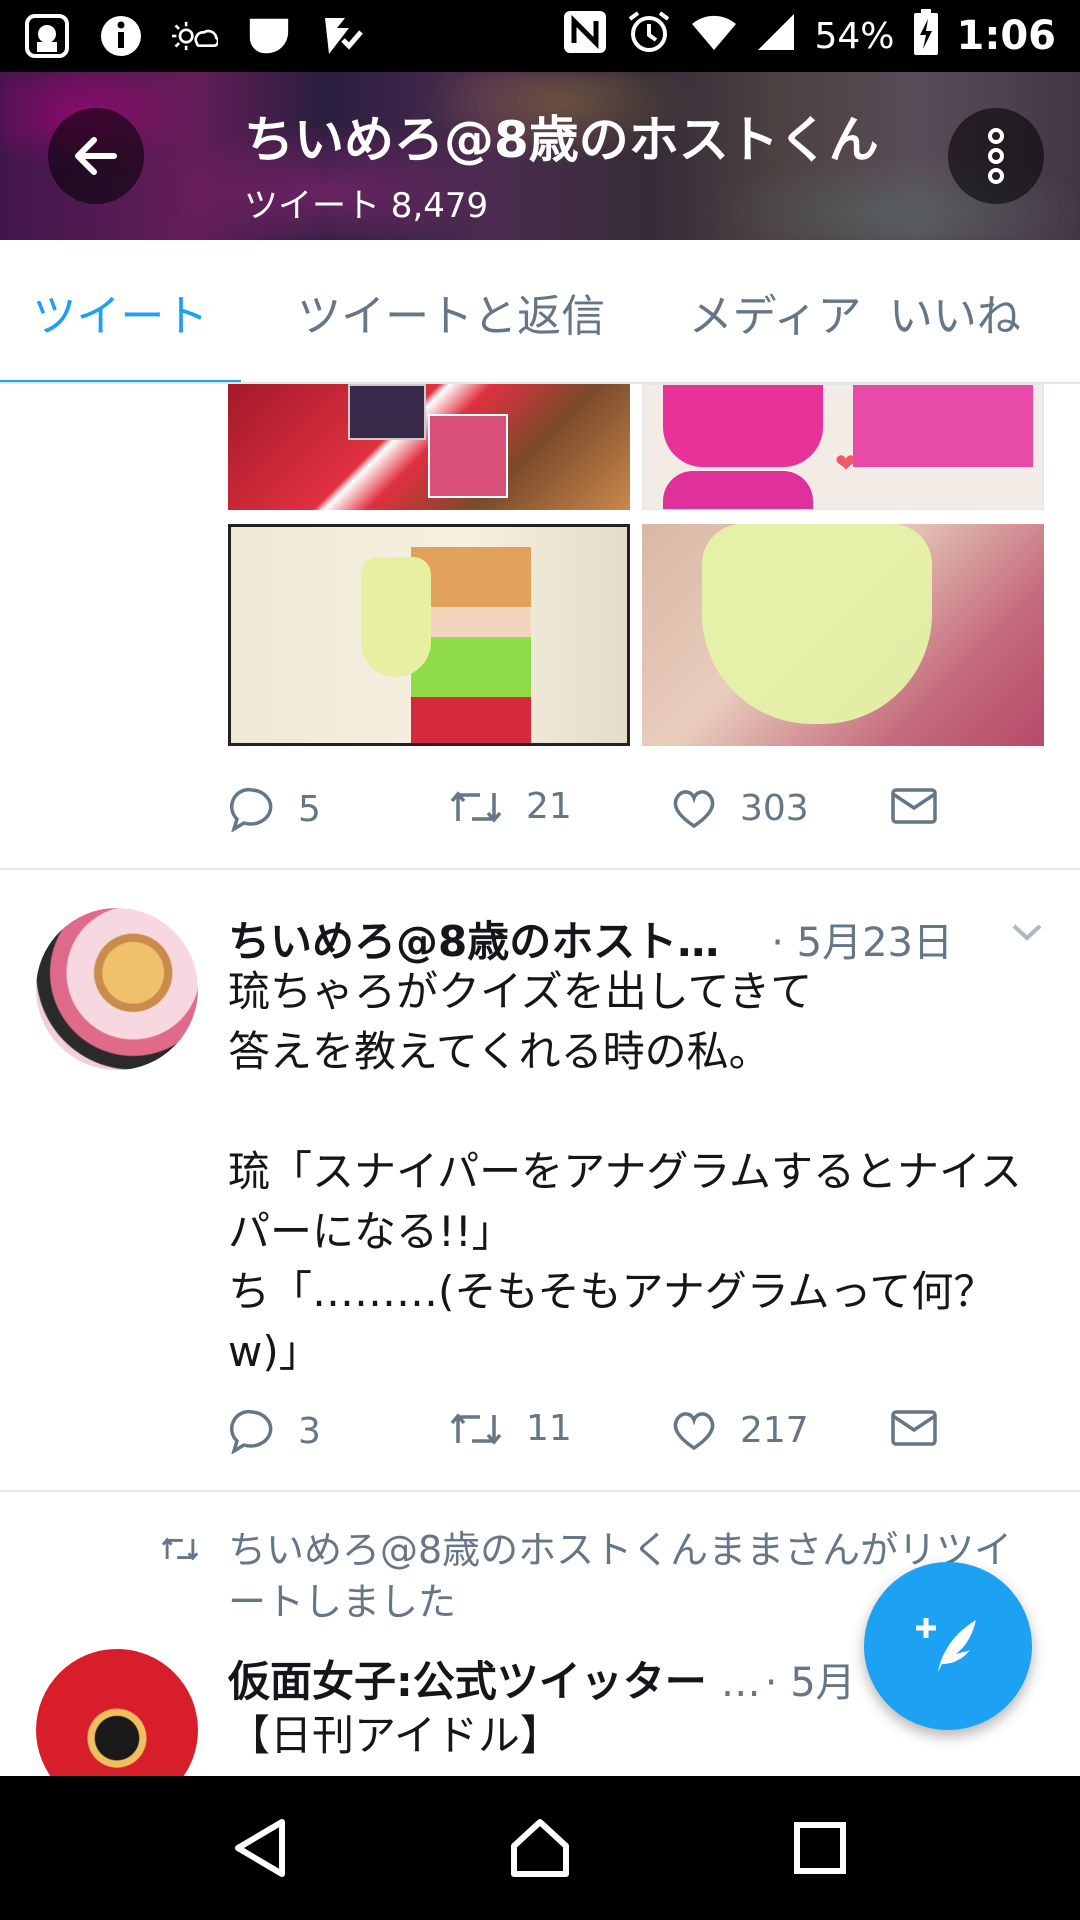 The image size is (1080, 1920). What do you see at coordinates (121, 36) in the screenshot?
I see `info-icon` at bounding box center [121, 36].